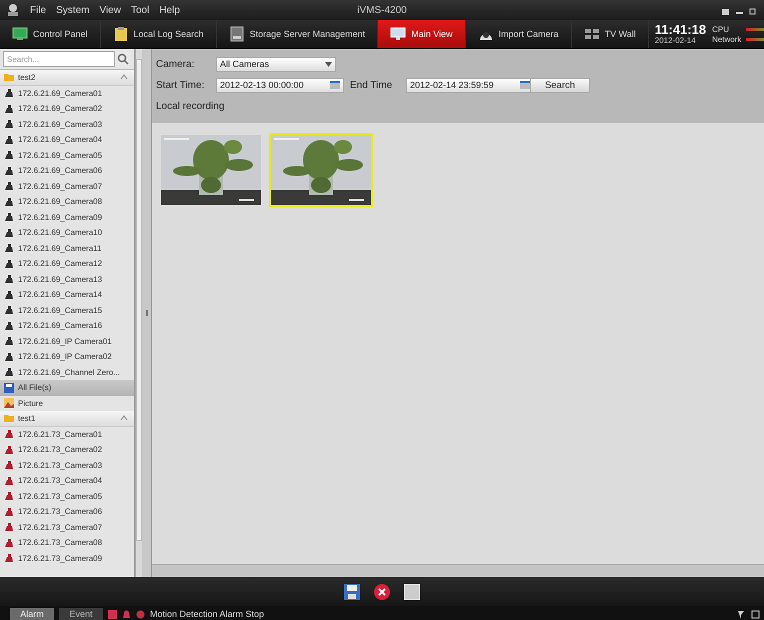 The height and width of the screenshot is (620, 764). What do you see at coordinates (560, 85) in the screenshot?
I see `search-button: Search` at bounding box center [560, 85].